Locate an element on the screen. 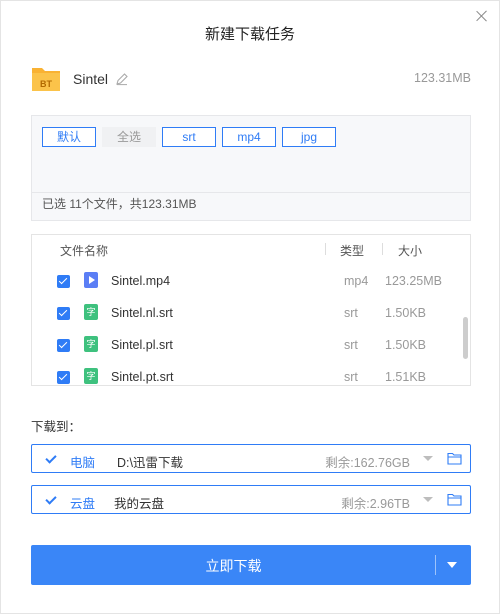 The height and width of the screenshot is (614, 500). free-space: 剩余:162.76GB is located at coordinates (367, 463).